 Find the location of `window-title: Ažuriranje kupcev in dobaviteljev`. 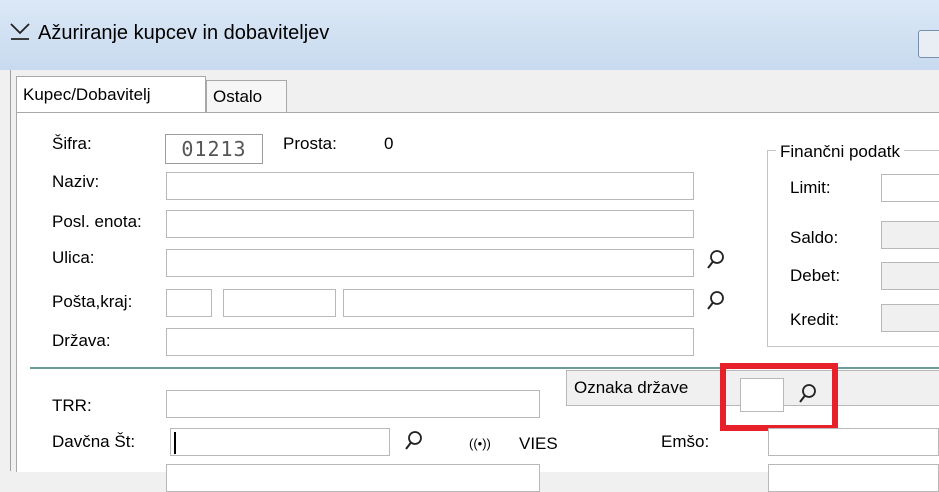

window-title: Ažuriranje kupcev in dobaviteljev is located at coordinates (184, 33).